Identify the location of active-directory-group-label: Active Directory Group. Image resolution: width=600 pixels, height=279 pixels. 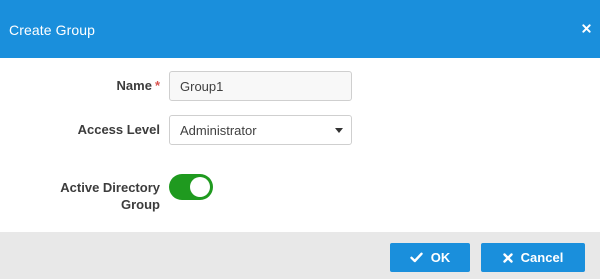
(110, 196).